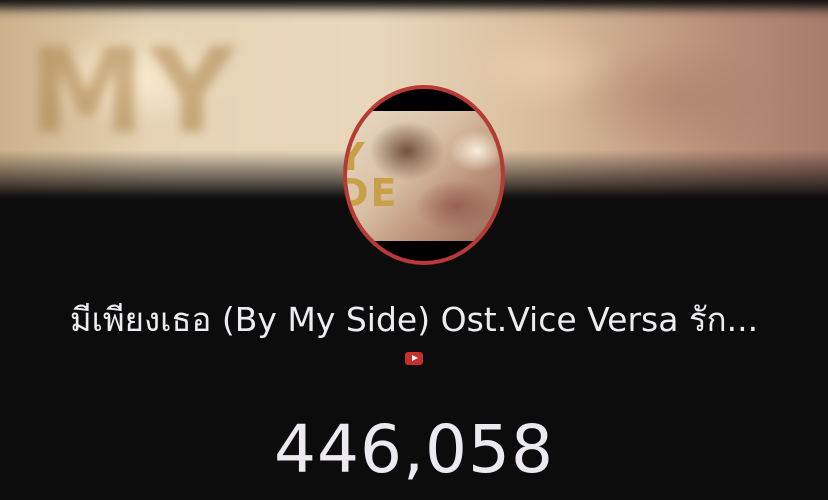 The width and height of the screenshot is (828, 500). What do you see at coordinates (414, 449) in the screenshot?
I see `view-count: 446,058` at bounding box center [414, 449].